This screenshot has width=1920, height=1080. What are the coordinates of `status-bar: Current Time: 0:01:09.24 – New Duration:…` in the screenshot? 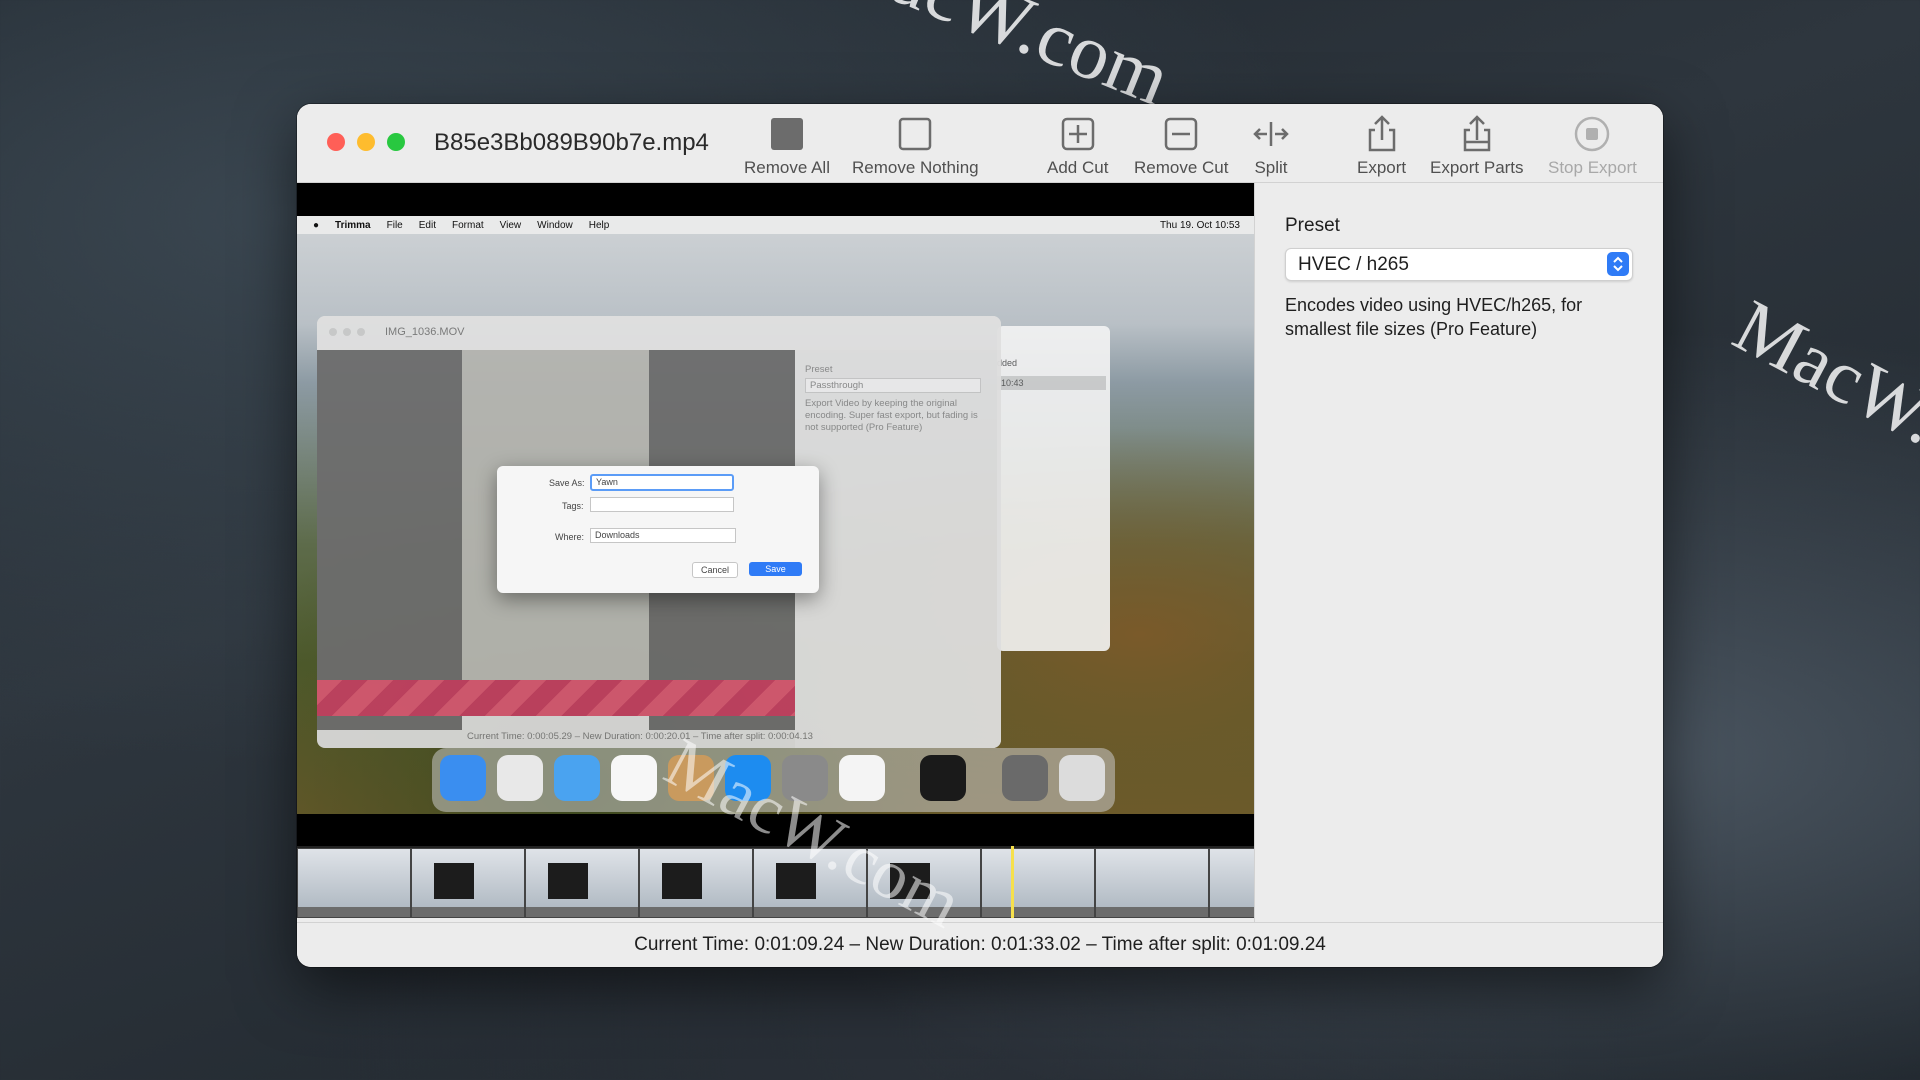 It's located at (980, 944).